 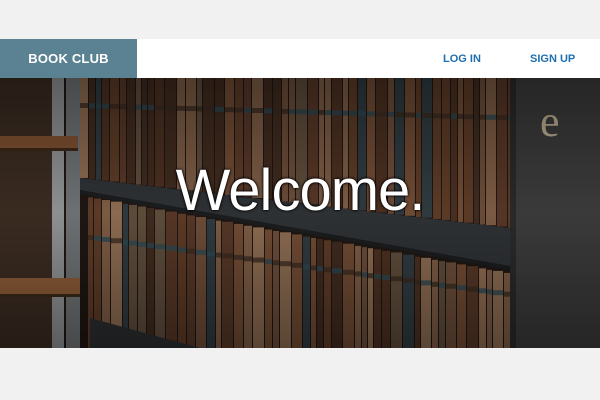 What do you see at coordinates (68, 58) in the screenshot?
I see `brand-logo: BOOK CLUB` at bounding box center [68, 58].